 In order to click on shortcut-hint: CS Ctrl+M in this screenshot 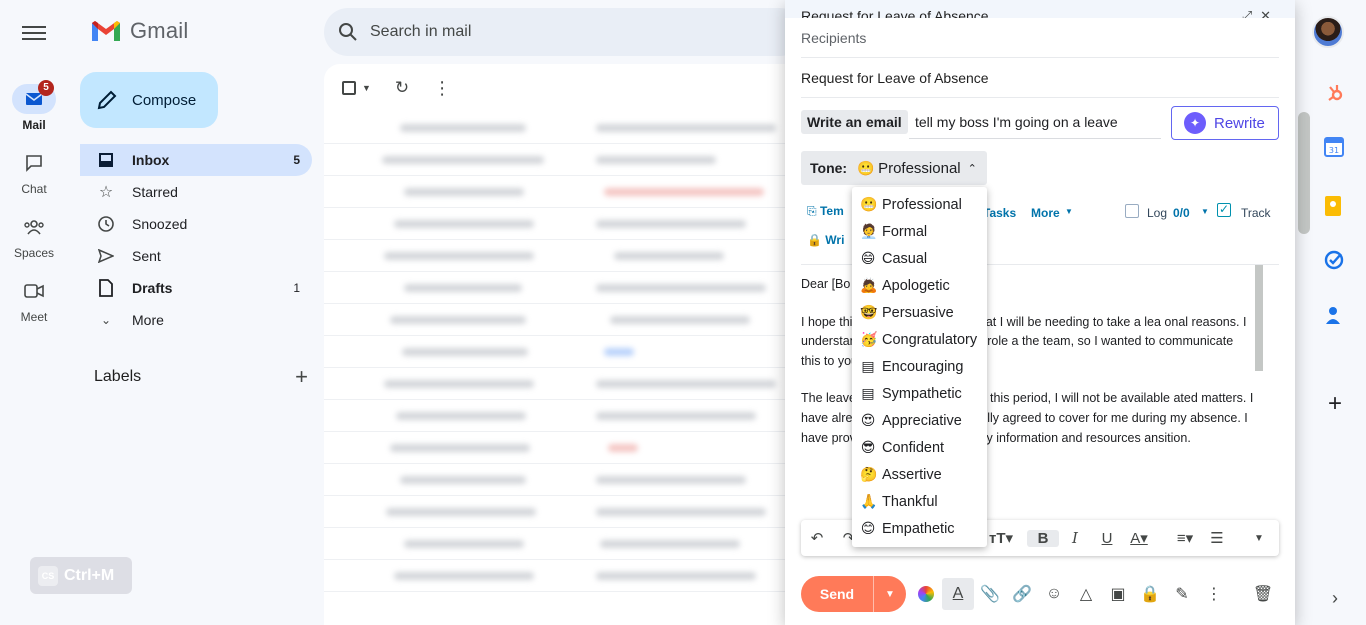, I will do `click(81, 575)`.